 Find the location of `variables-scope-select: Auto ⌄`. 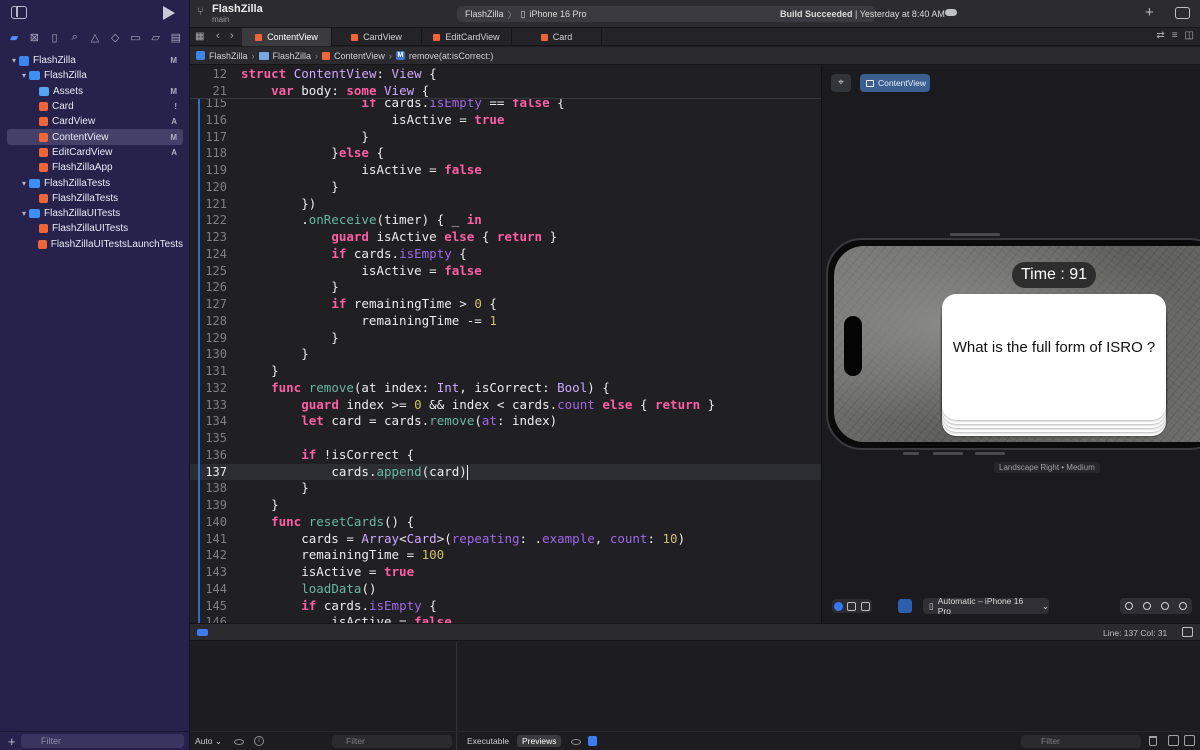

variables-scope-select: Auto ⌄ is located at coordinates (208, 741).